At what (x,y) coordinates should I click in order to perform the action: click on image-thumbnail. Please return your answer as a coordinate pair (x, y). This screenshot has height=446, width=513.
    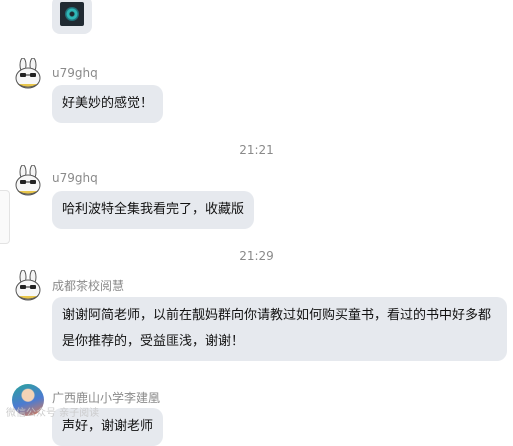
    Looking at the image, I should click on (72, 14).